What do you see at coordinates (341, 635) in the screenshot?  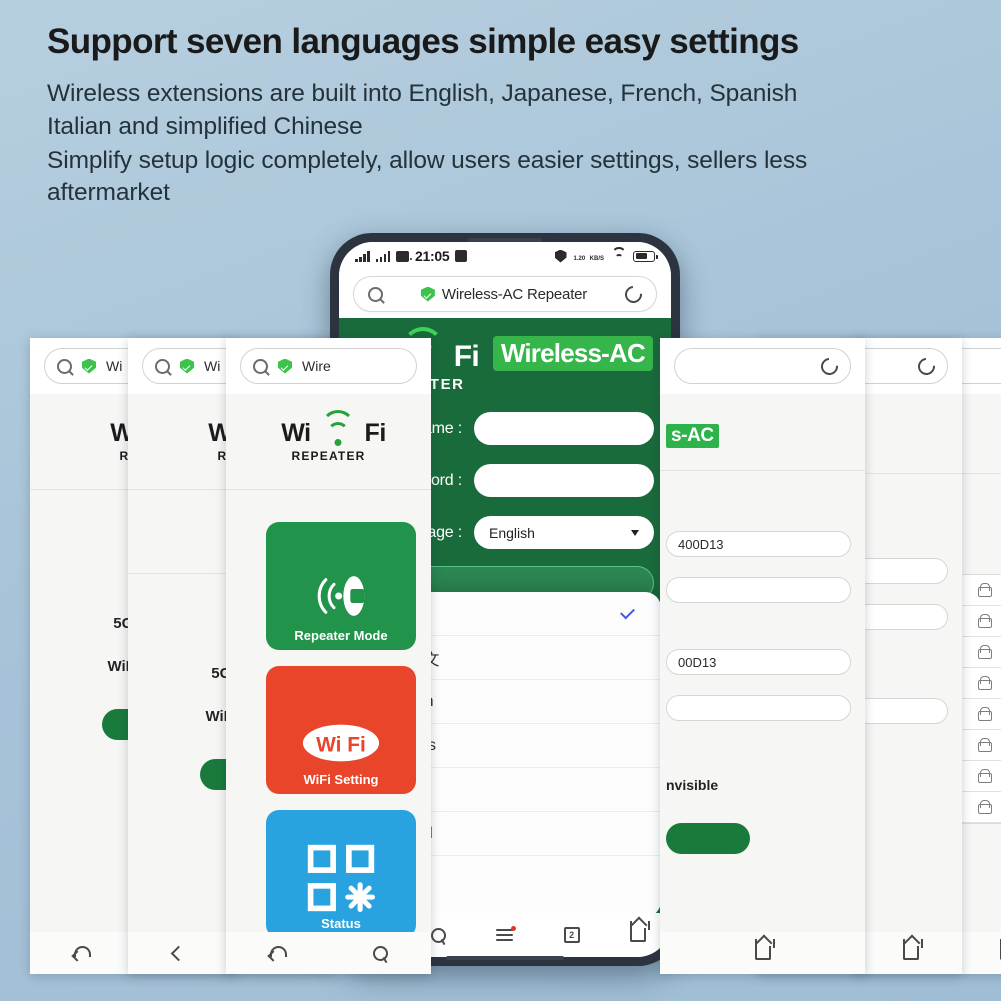 I see `card3-tile-repeater-label: Repeater Mode` at bounding box center [341, 635].